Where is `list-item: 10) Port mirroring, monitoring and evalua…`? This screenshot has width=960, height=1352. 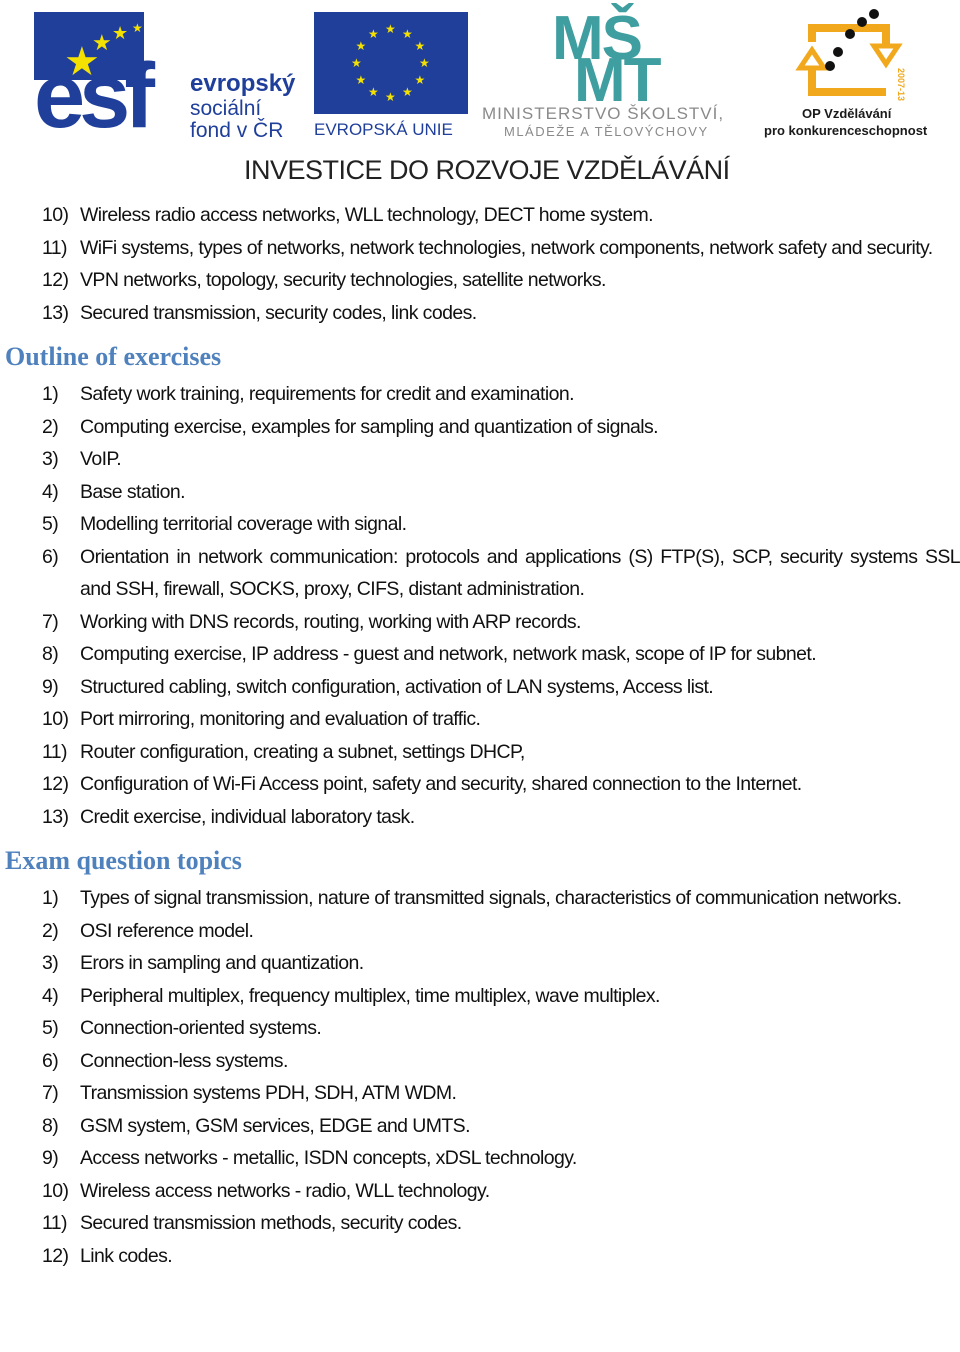 list-item: 10) Port mirroring, monitoring and evalua… is located at coordinates (480, 719).